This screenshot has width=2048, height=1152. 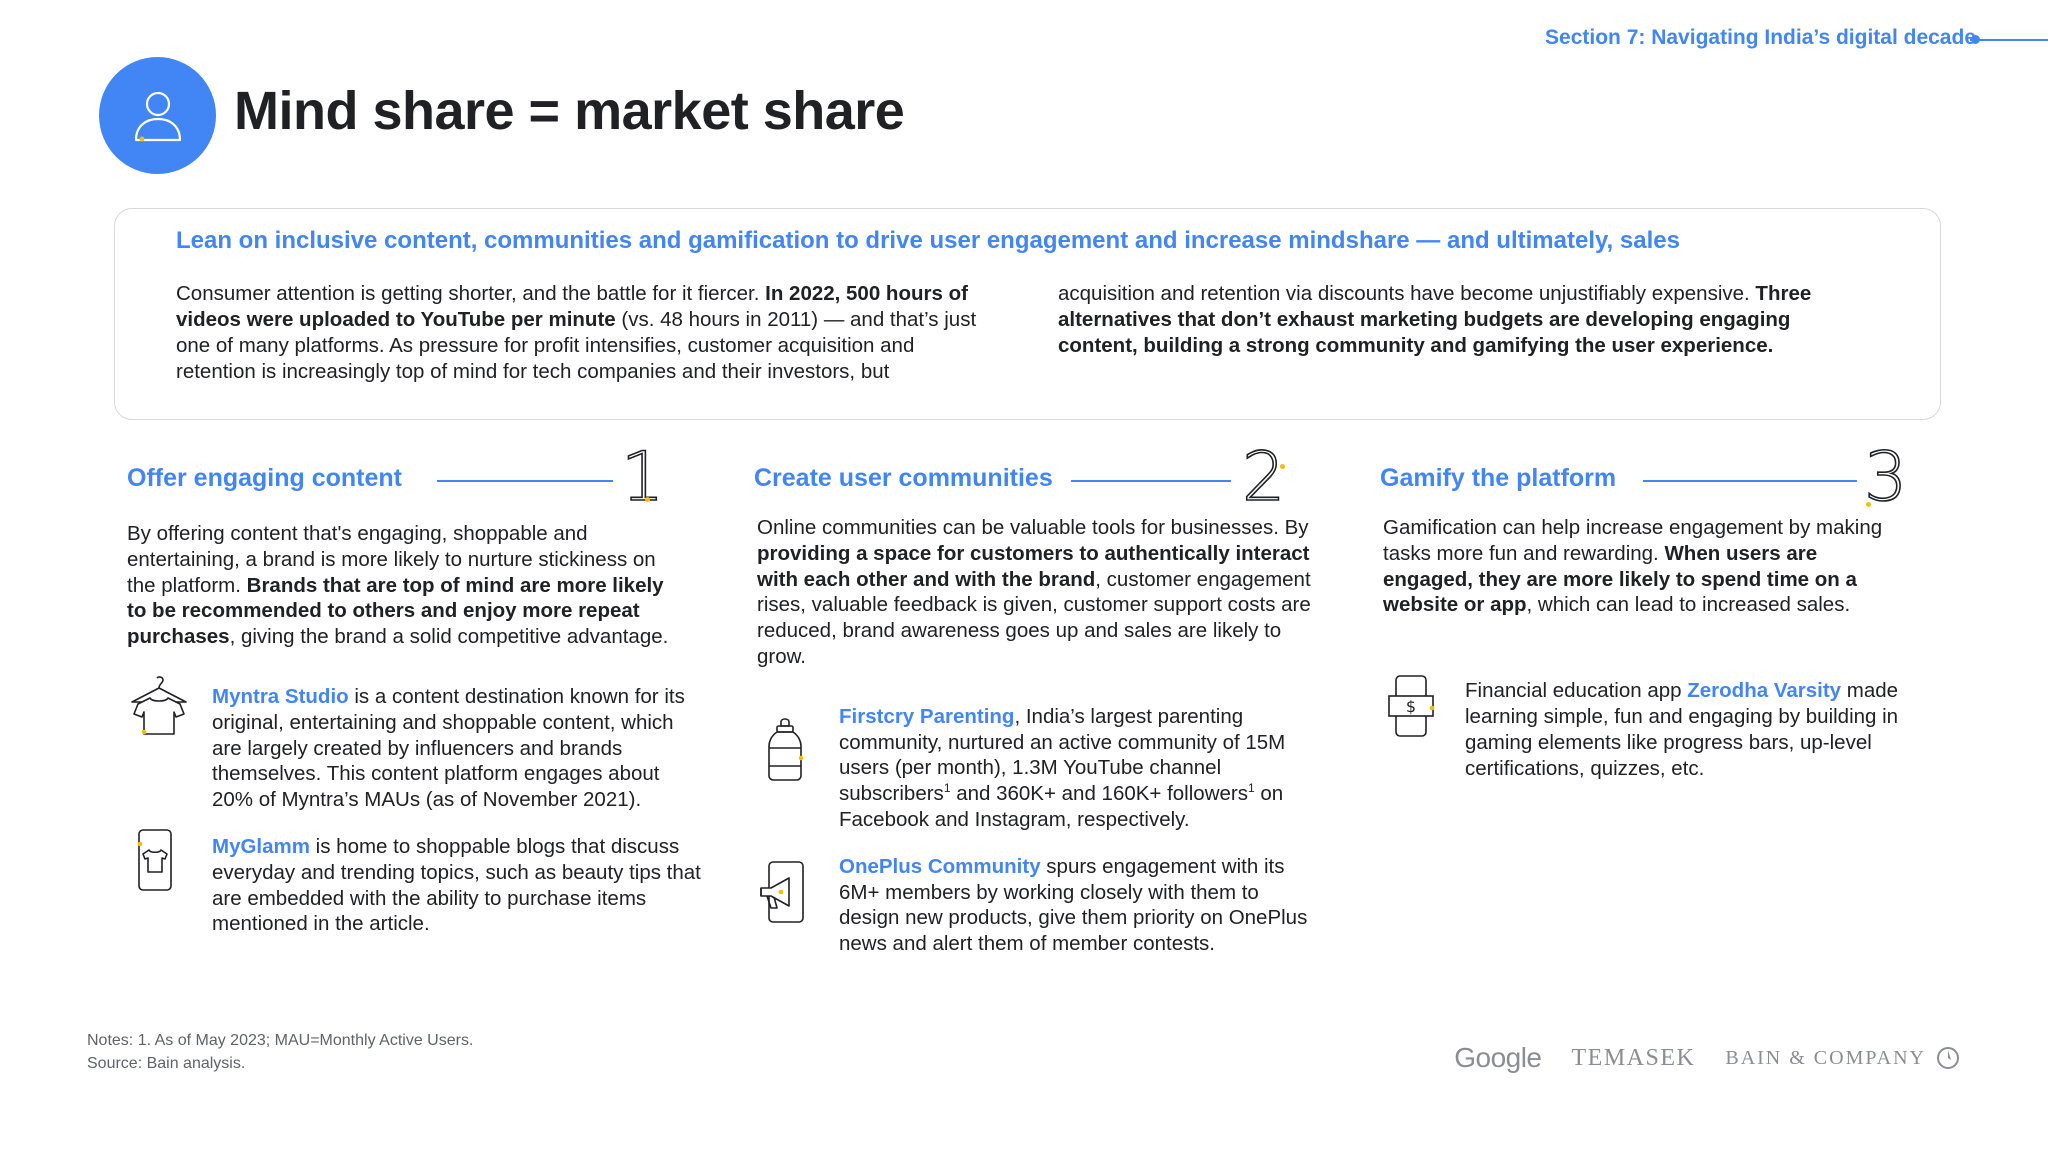 I want to click on bain-logo: BAIN & COMPANY, so click(x=1842, y=1058).